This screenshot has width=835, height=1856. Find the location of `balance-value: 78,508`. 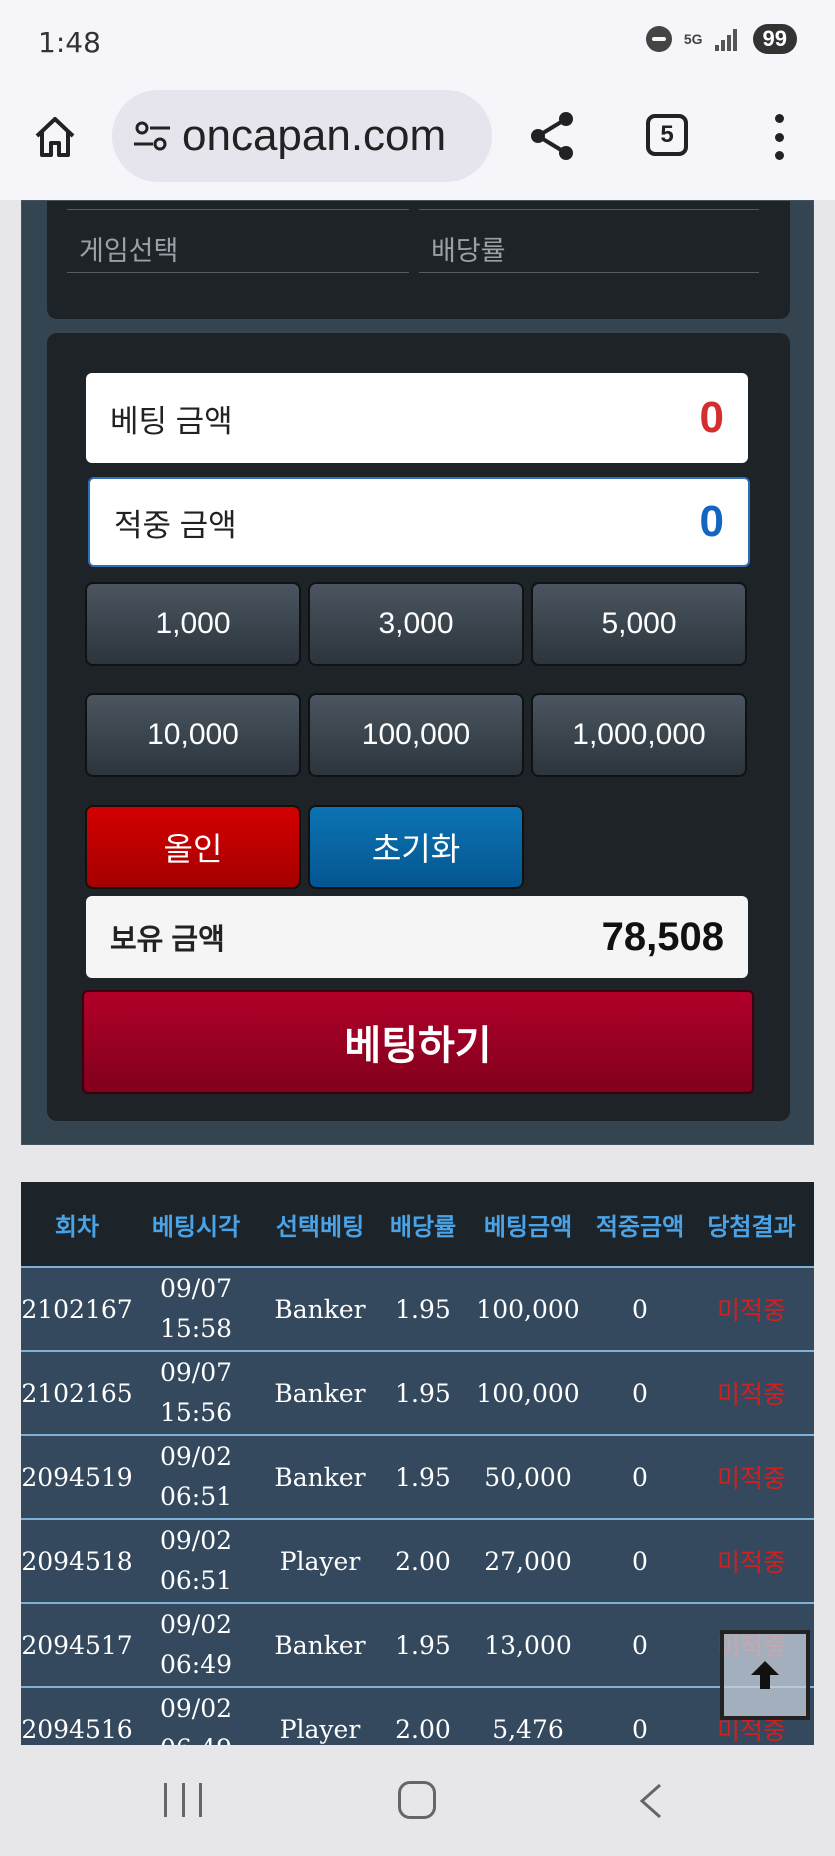

balance-value: 78,508 is located at coordinates (662, 936).